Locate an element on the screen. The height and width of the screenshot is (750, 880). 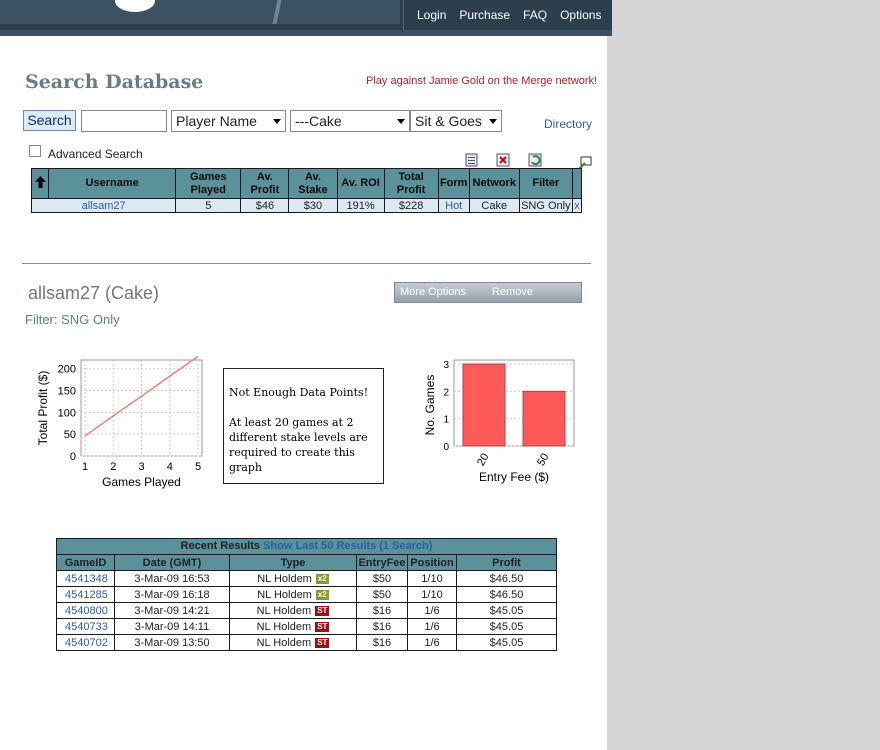
remove-button: Remove is located at coordinates (512, 292).